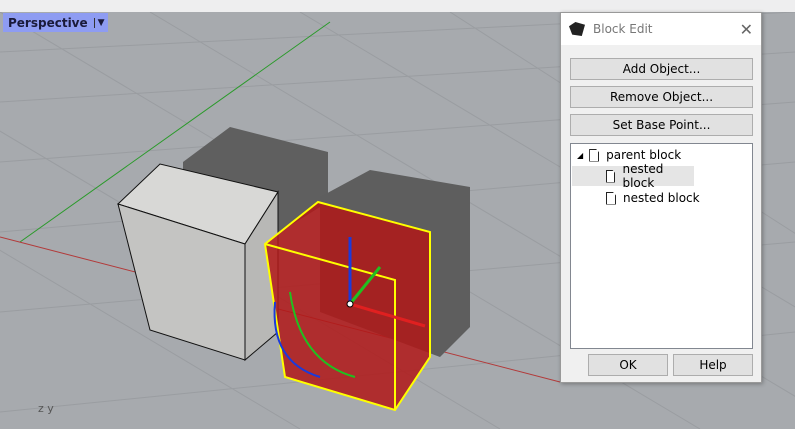 This screenshot has width=795, height=429. What do you see at coordinates (661, 246) in the screenshot?
I see `block-tree: ◢ parent block nested block nested block` at bounding box center [661, 246].